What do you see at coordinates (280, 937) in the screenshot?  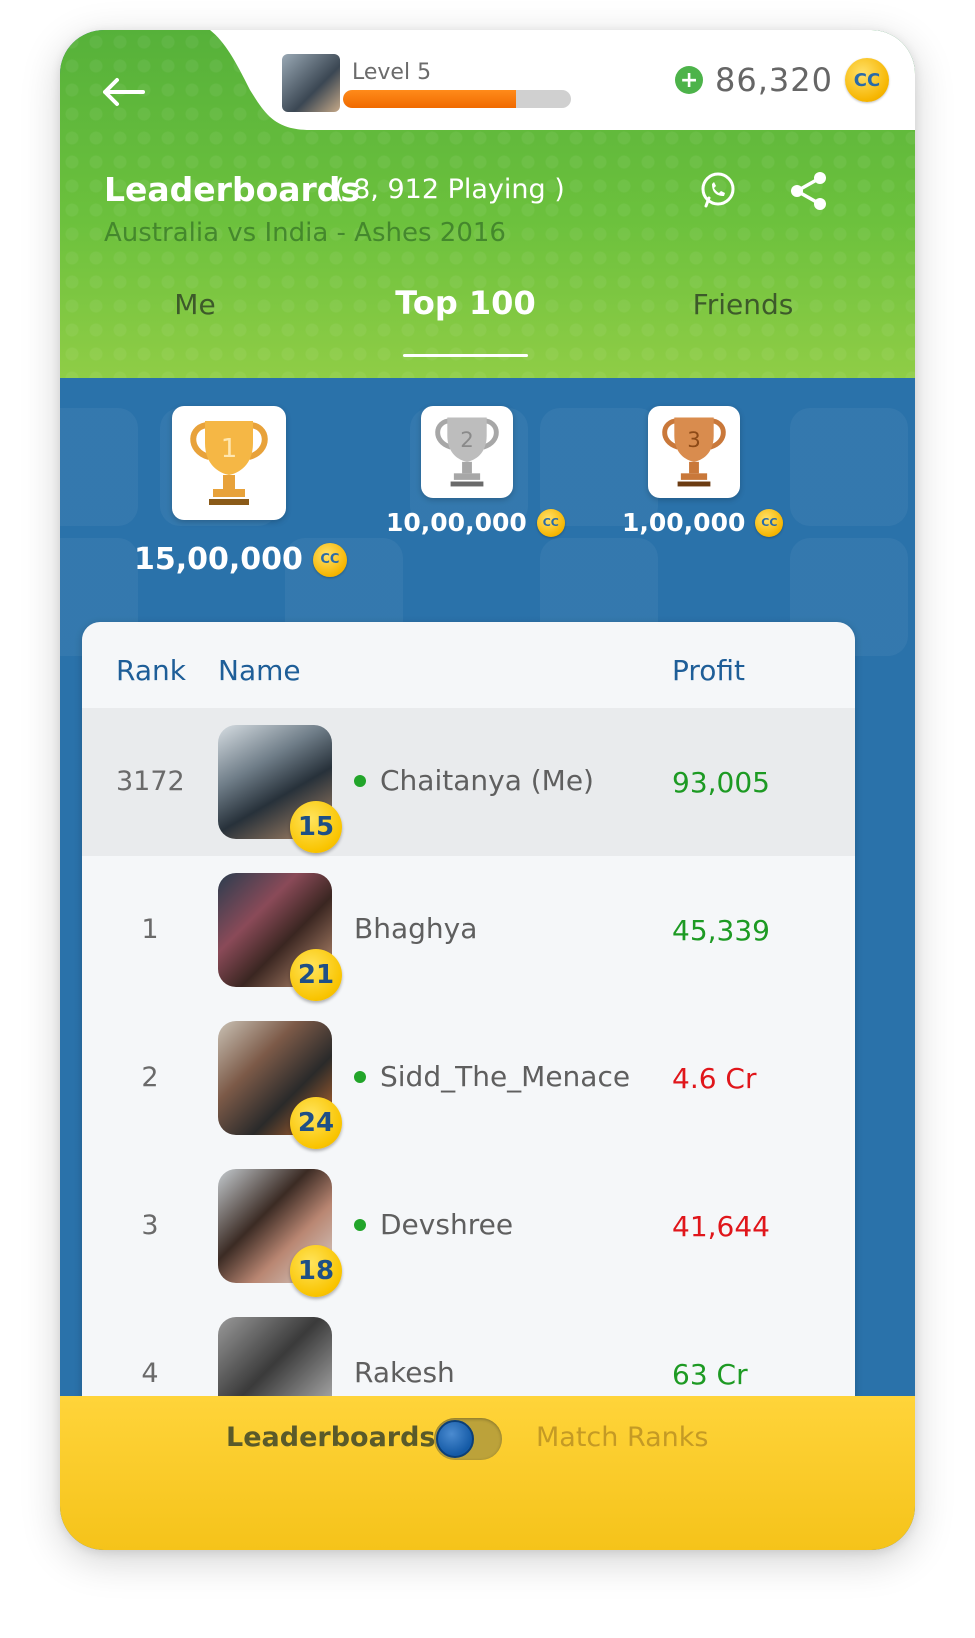 I see `avatar: 21` at bounding box center [280, 937].